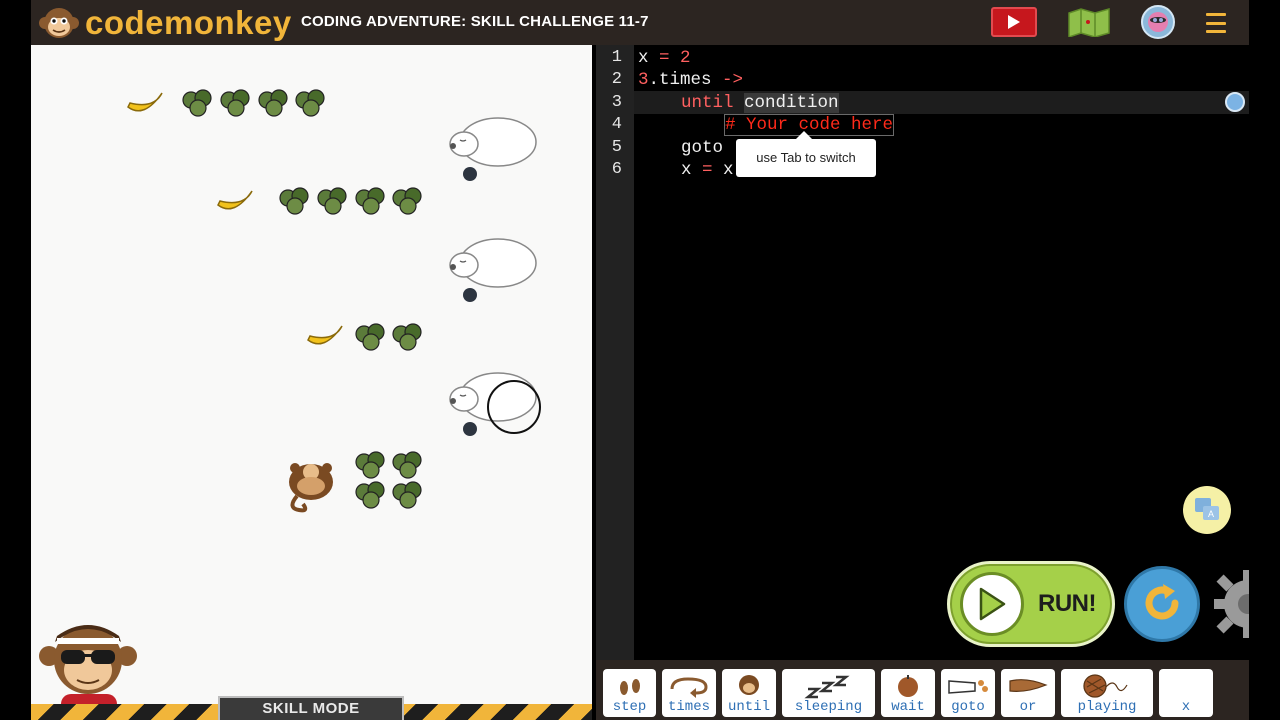  What do you see at coordinates (685, 58) in the screenshot?
I see `code-token: 2` at bounding box center [685, 58].